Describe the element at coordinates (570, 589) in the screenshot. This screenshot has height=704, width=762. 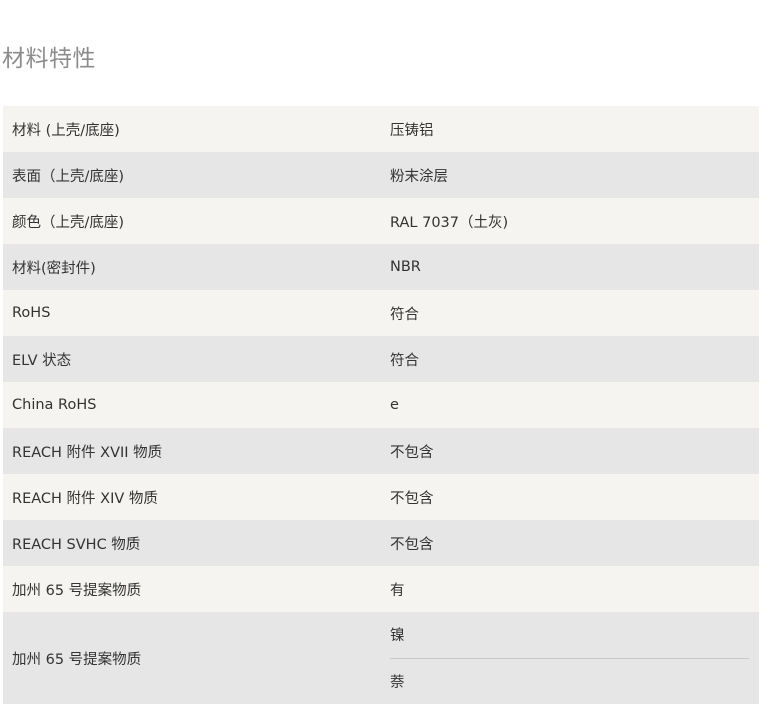
I see `property-value: 有` at that location.